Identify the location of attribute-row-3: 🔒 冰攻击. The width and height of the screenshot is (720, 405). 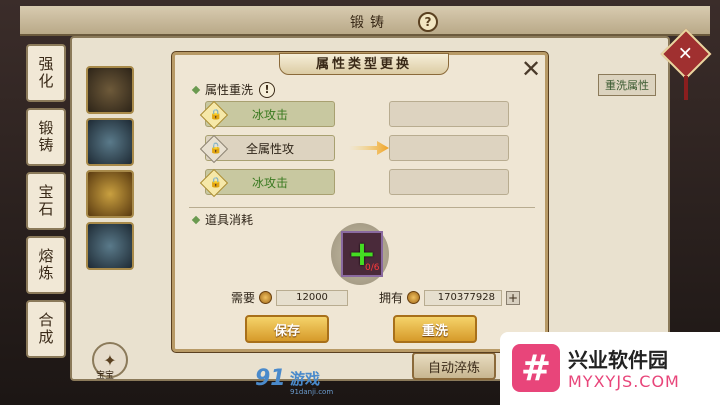
(267, 183).